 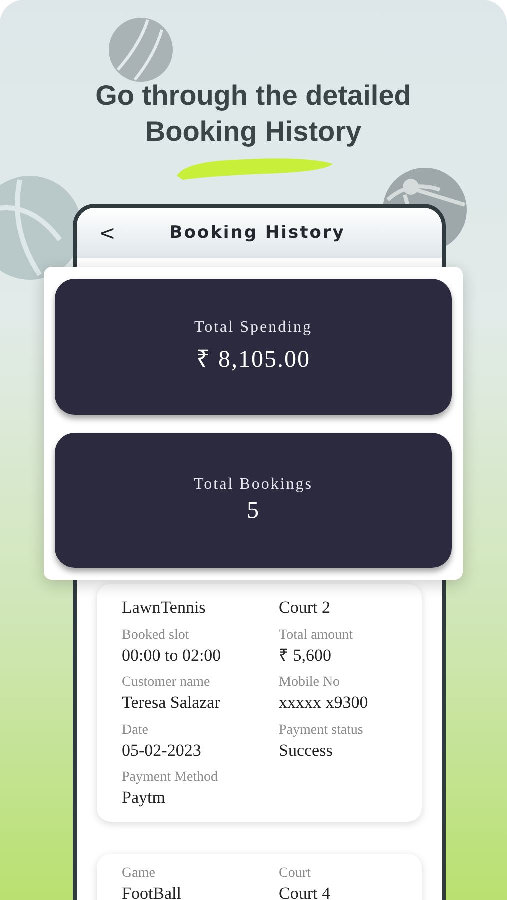 What do you see at coordinates (305, 656) in the screenshot?
I see `field-value: ₹ 5,600` at bounding box center [305, 656].